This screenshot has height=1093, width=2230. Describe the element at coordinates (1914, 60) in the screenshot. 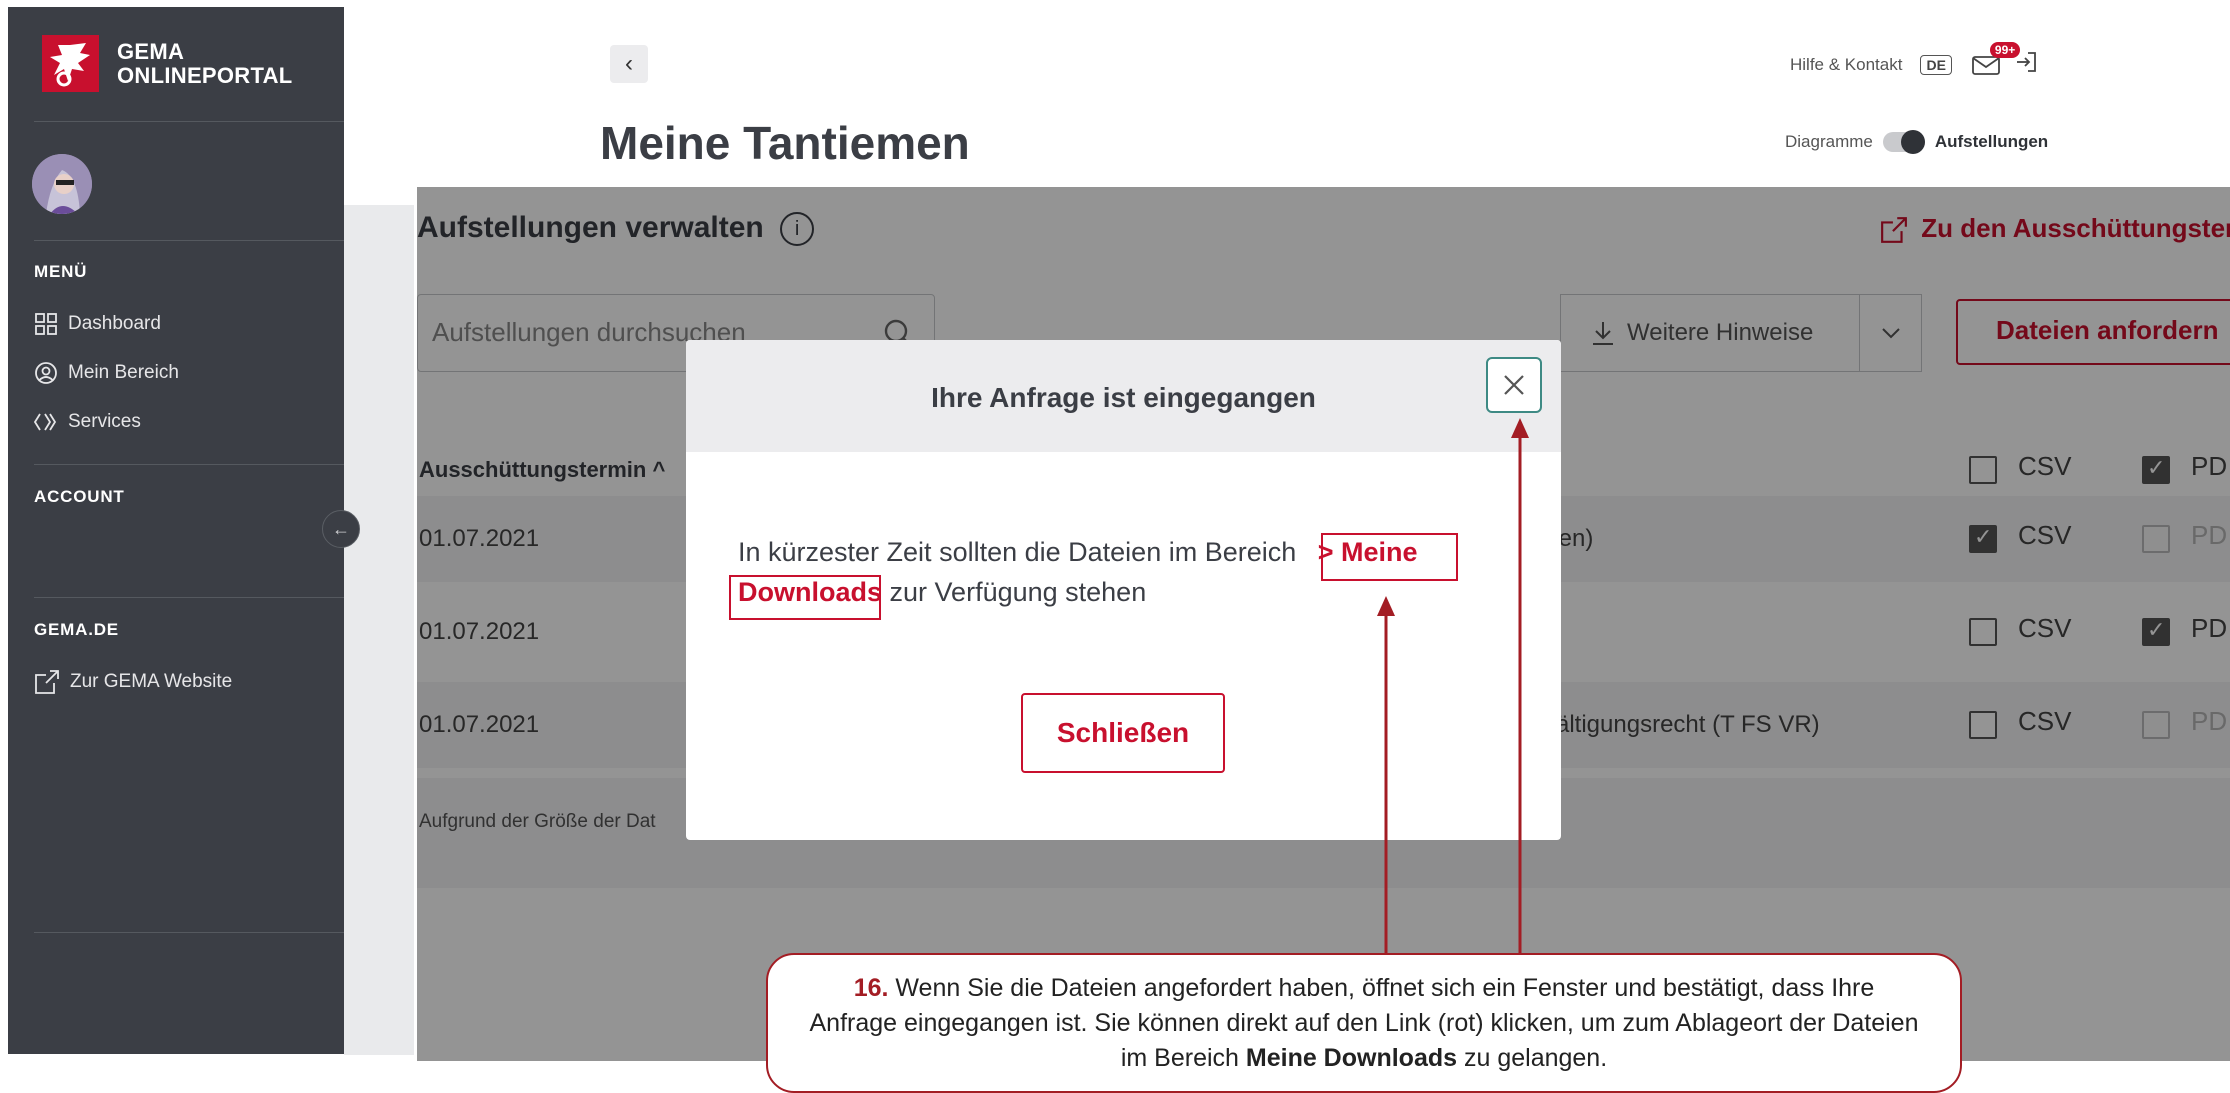

I see `top-right-toolbar: Hilfe & Kontakt DE 99+` at that location.